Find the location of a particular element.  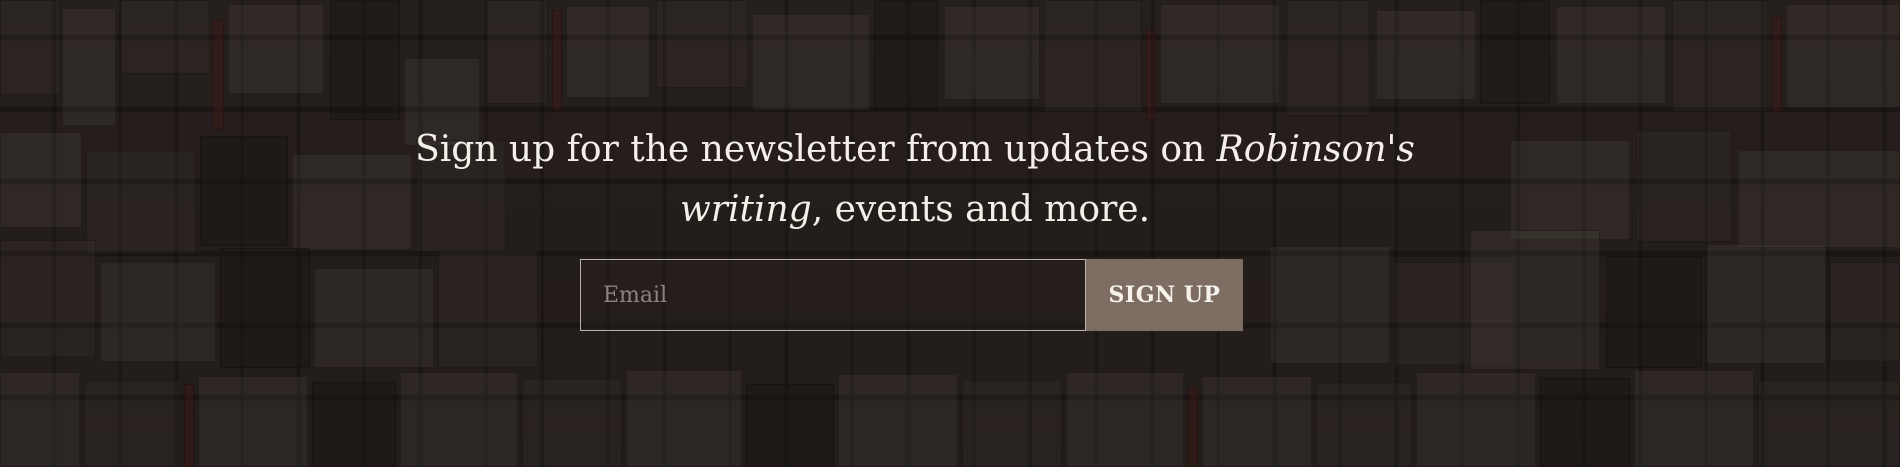

newsletter-signup-form: SIGN UP is located at coordinates (911, 295).